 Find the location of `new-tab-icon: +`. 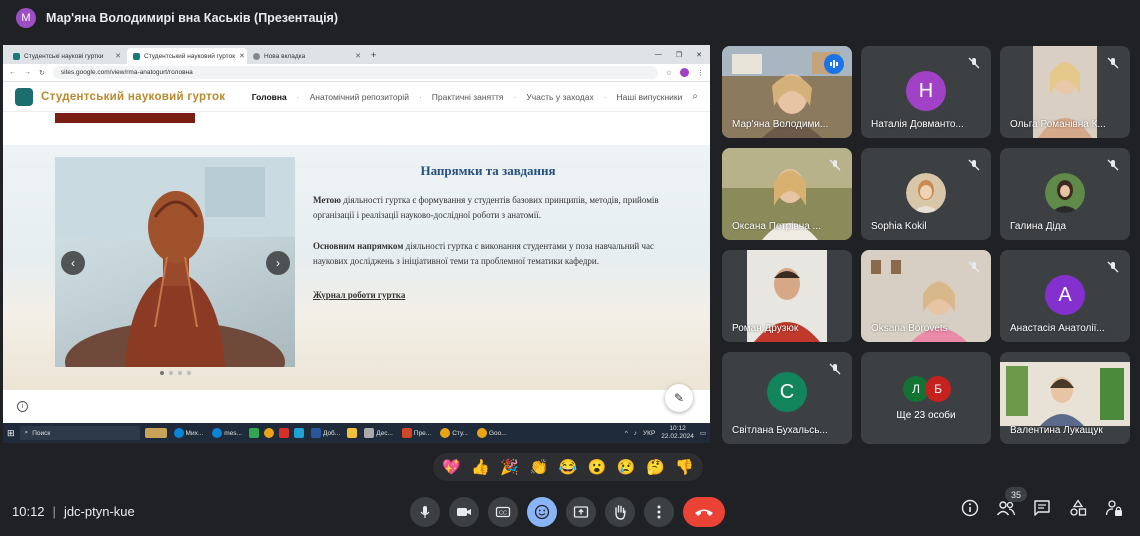

new-tab-icon: + is located at coordinates (371, 55).